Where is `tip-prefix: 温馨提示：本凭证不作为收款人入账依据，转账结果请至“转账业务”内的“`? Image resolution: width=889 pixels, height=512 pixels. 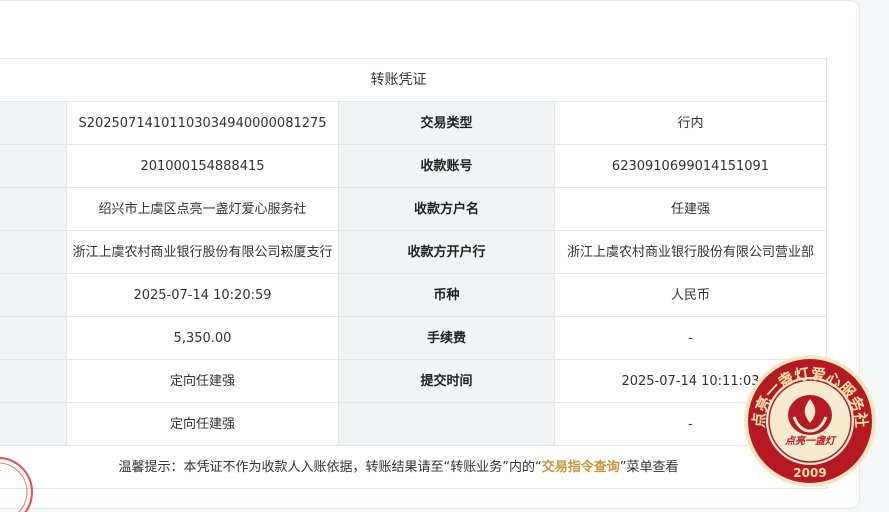
tip-prefix: 温馨提示：本凭证不作为收款人入账依据，转账结果请至“转账业务”内的“ is located at coordinates (330, 467).